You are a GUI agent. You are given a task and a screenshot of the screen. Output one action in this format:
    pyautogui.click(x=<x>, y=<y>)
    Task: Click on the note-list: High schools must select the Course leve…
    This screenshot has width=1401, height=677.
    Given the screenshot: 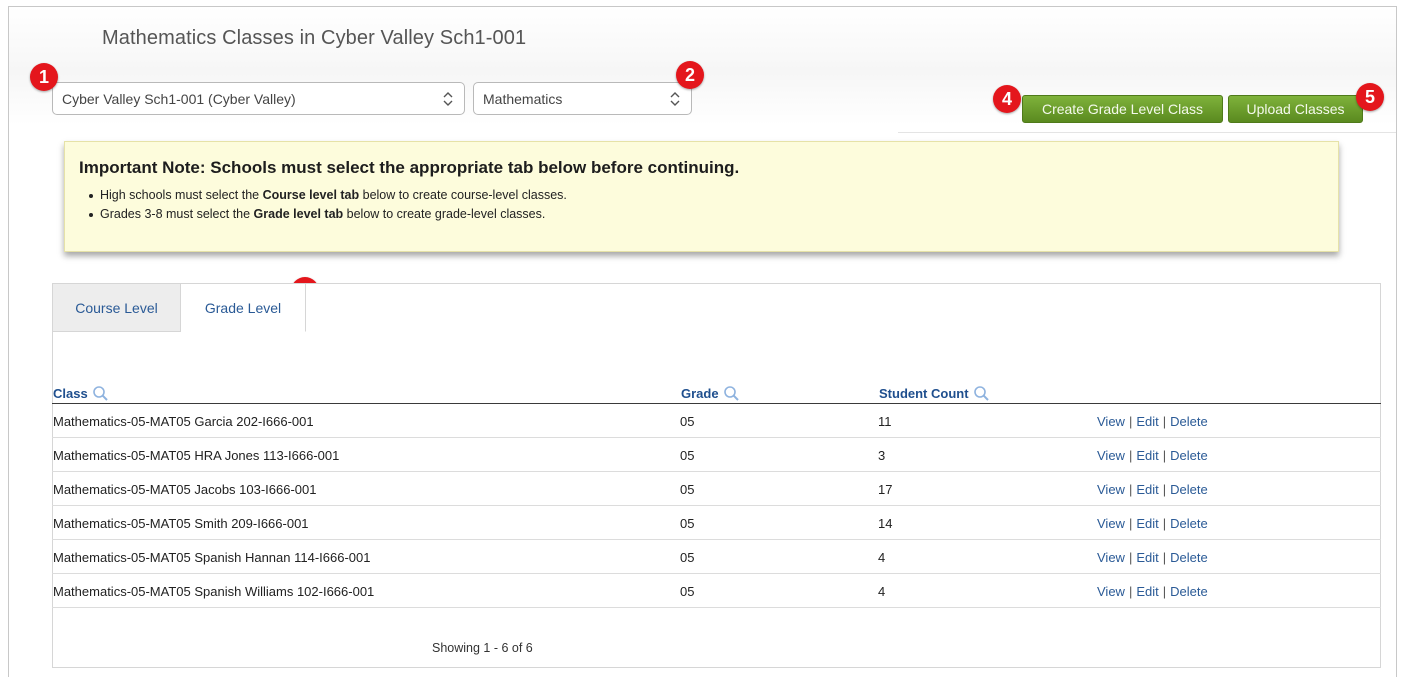 What is the action you would take?
    pyautogui.click(x=708, y=204)
    